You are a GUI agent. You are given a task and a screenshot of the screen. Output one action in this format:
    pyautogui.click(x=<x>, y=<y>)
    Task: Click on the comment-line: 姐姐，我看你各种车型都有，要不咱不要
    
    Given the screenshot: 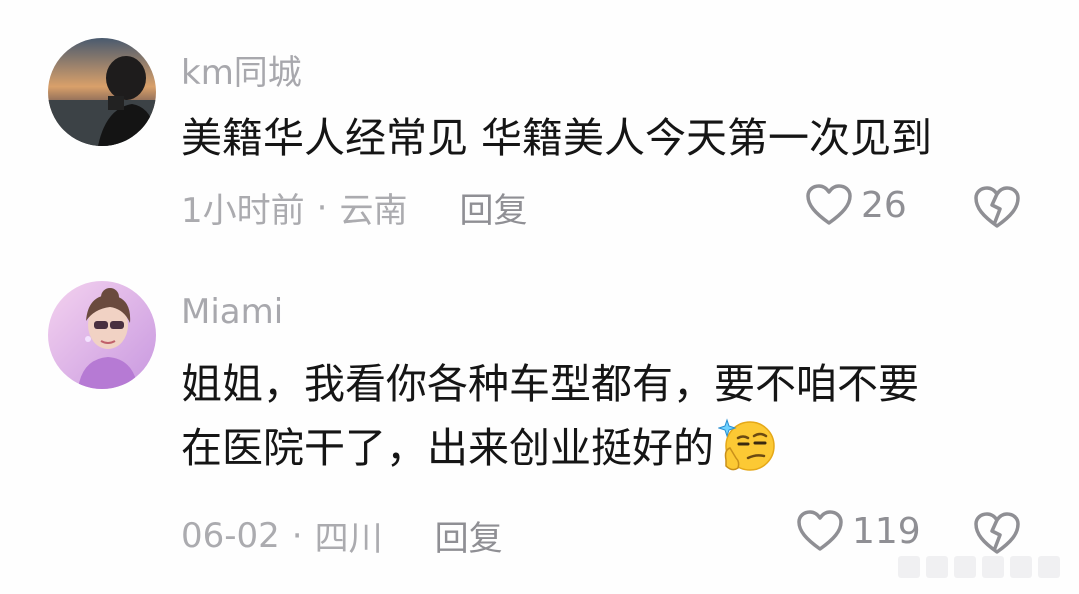 What is the action you would take?
    pyautogui.click(x=550, y=384)
    